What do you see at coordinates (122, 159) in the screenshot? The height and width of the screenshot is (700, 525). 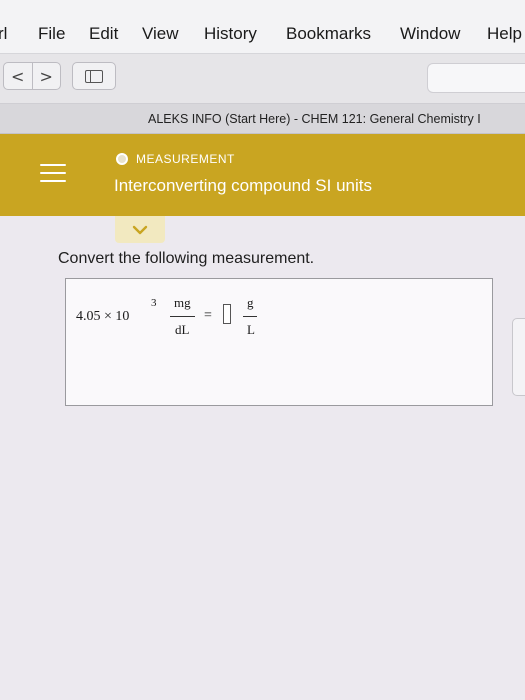 I see `topic-status-icon` at bounding box center [122, 159].